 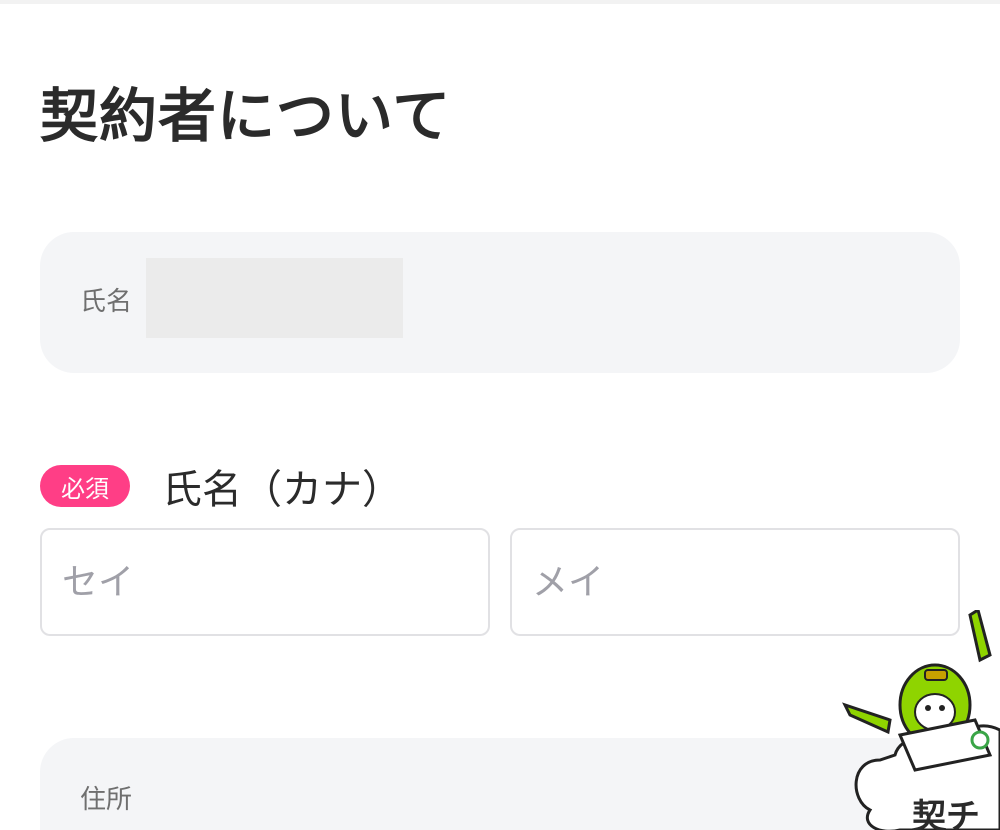 I want to click on kana-field-label: 氏名（カナ）, so click(x=282, y=490).